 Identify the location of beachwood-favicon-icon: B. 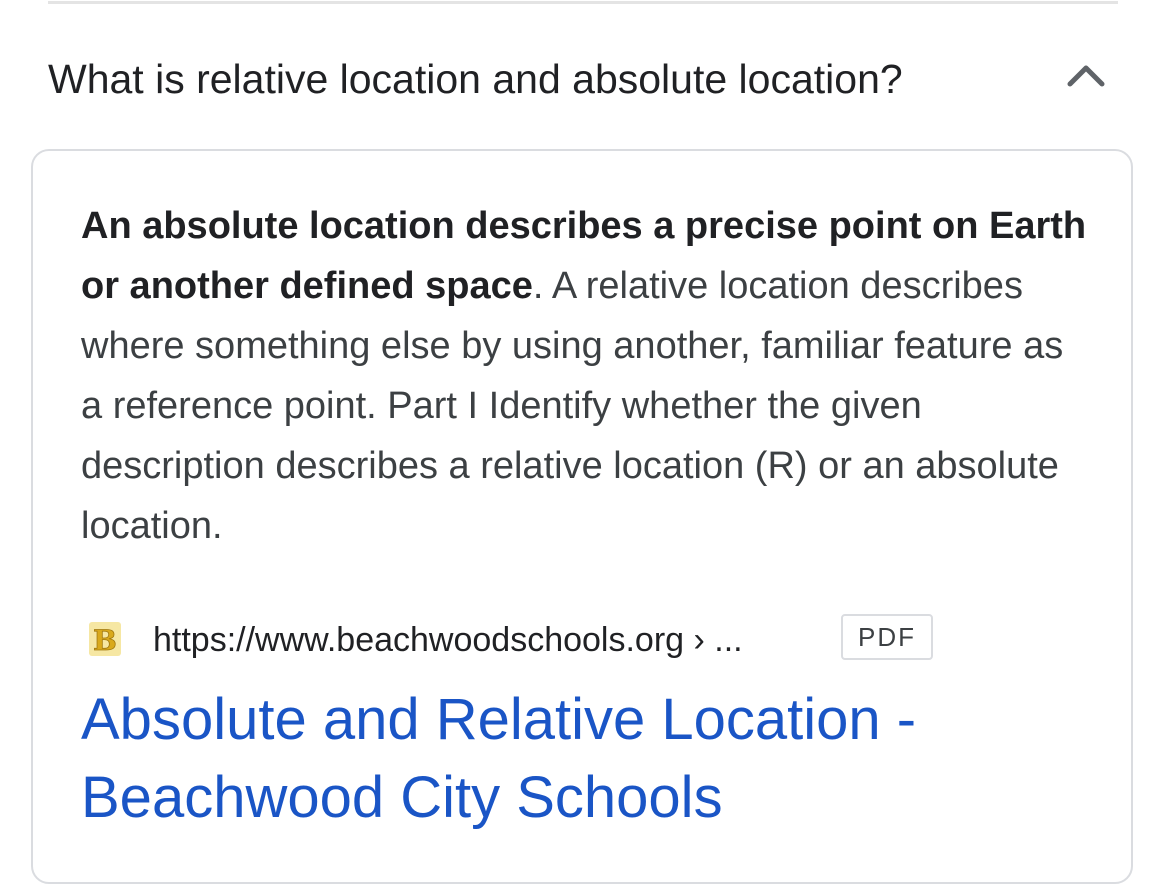
(105, 639).